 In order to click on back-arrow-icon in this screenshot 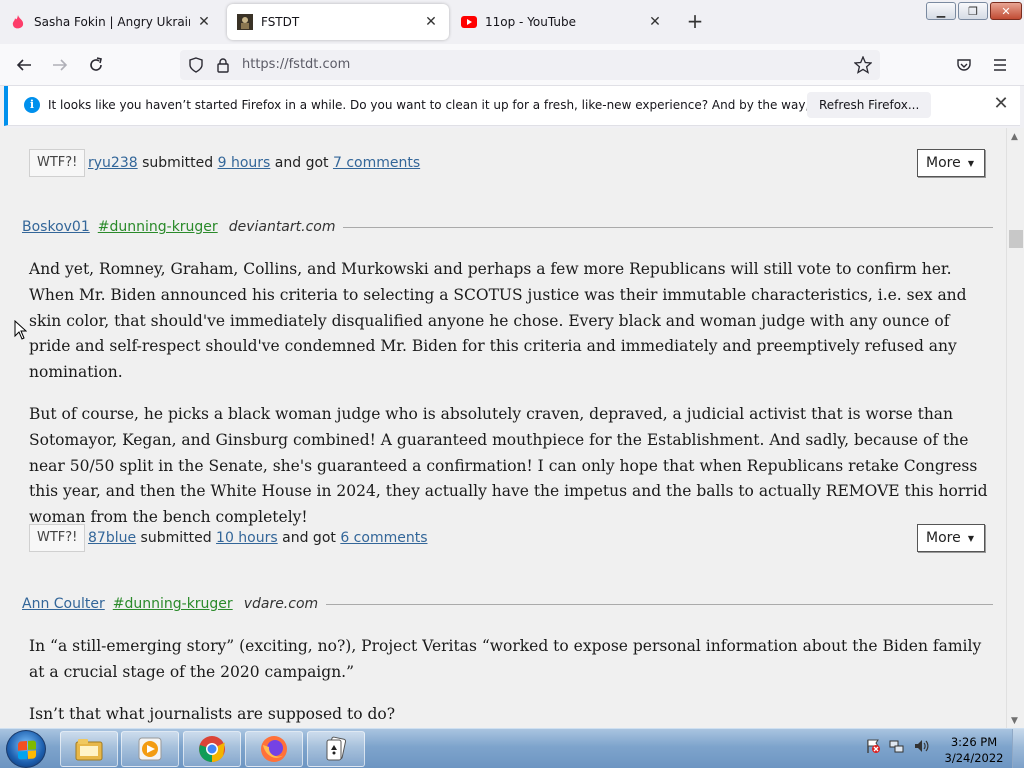, I will do `click(23, 65)`.